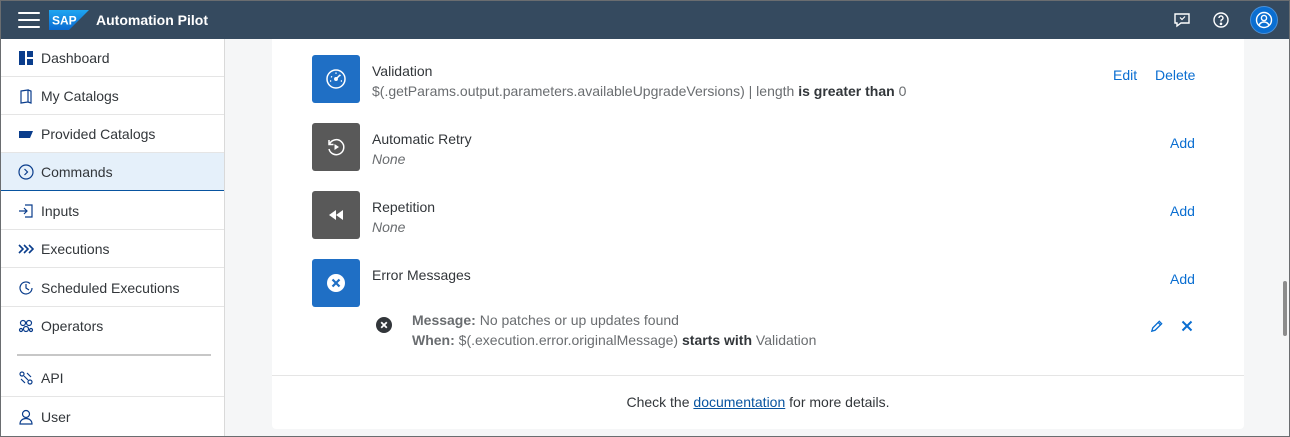 This screenshot has height=437, width=1290. I want to click on error-messages-add-link: Add, so click(1182, 279).